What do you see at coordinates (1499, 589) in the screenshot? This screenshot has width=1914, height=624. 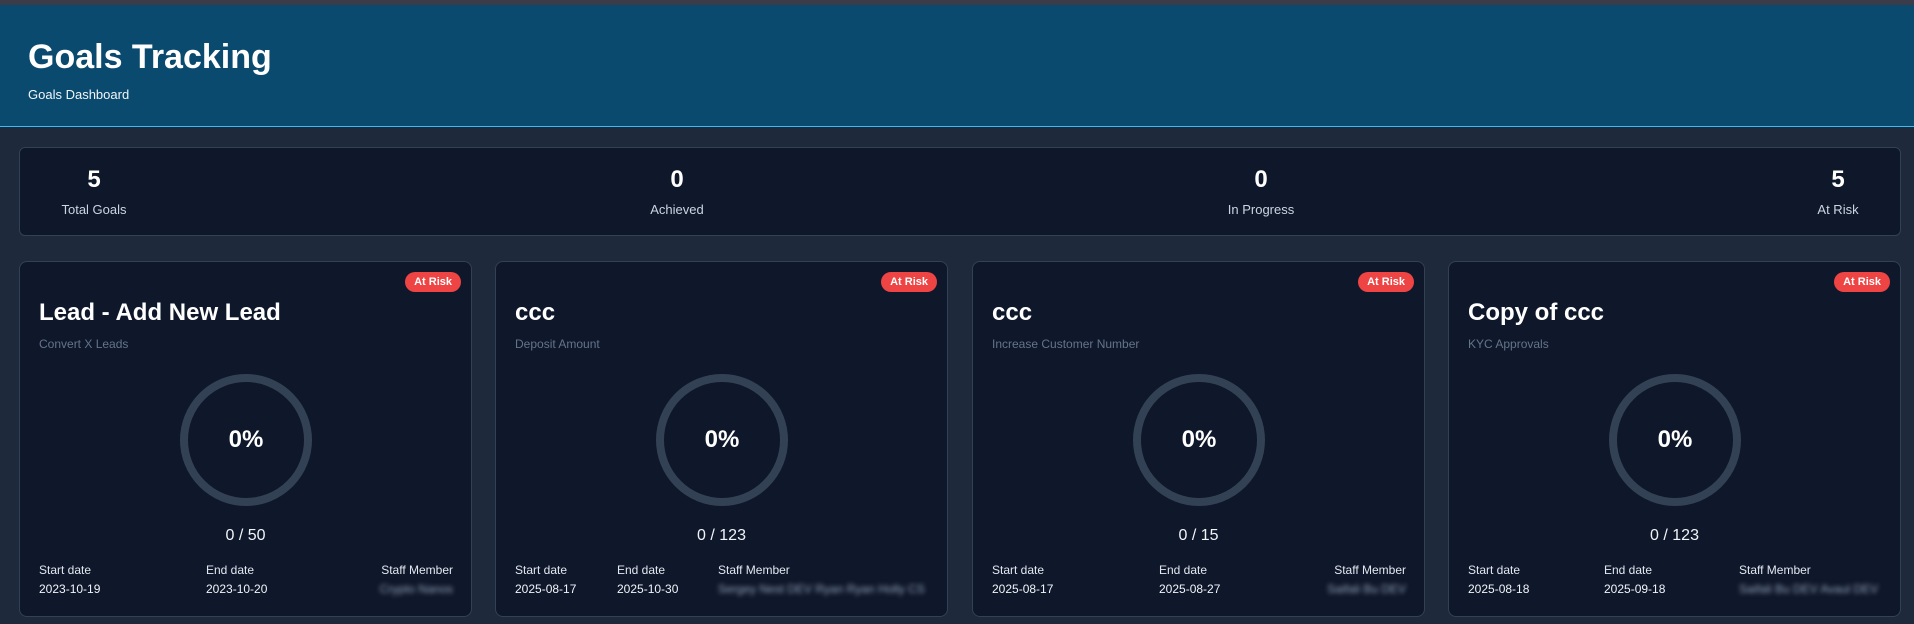 I see `start-date-value: 2025-08-18` at bounding box center [1499, 589].